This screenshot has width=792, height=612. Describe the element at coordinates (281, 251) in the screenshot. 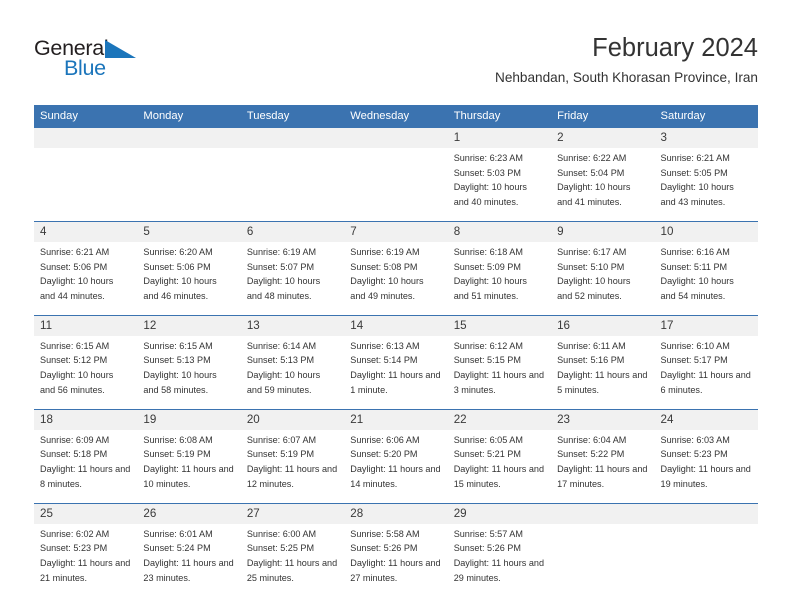

I see `sunrise-text: Sunrise: 6:19 AM` at that location.